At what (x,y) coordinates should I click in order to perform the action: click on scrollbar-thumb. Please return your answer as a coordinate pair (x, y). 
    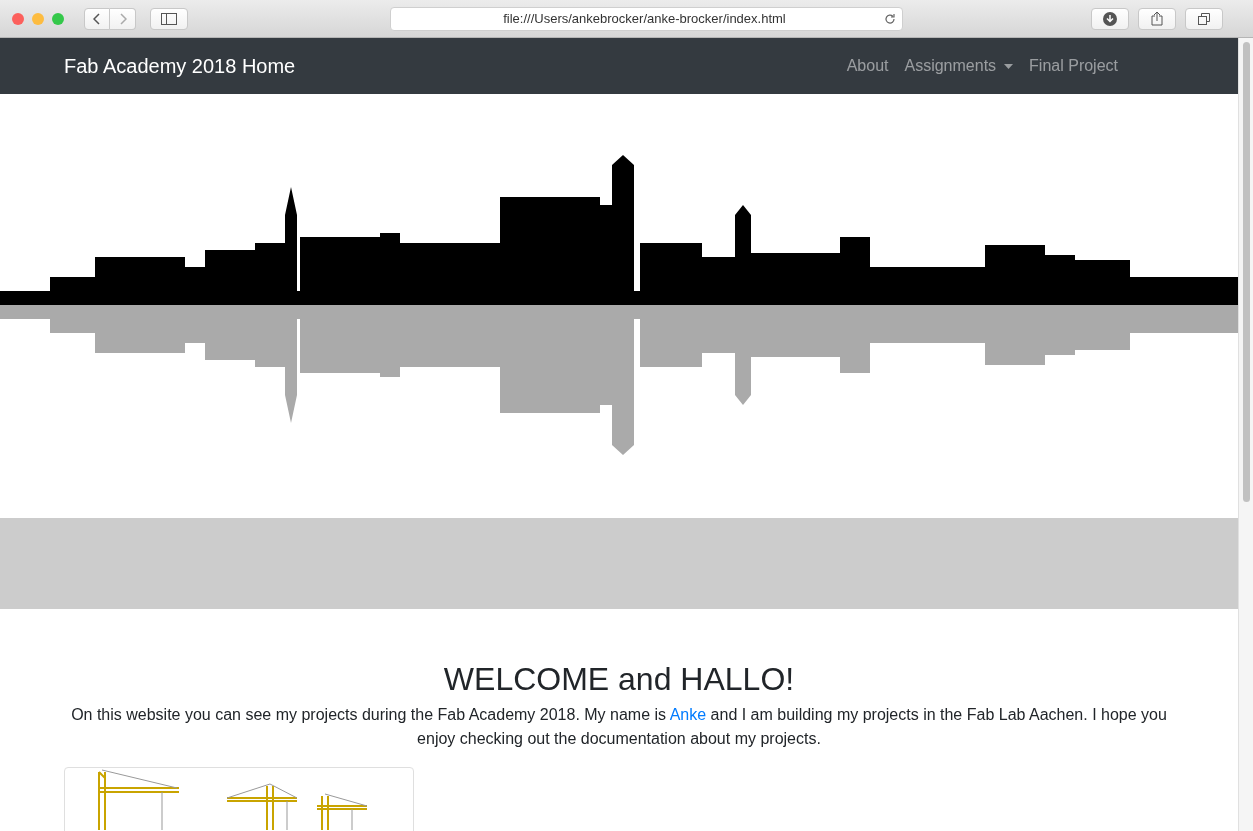
    Looking at the image, I should click on (1246, 272).